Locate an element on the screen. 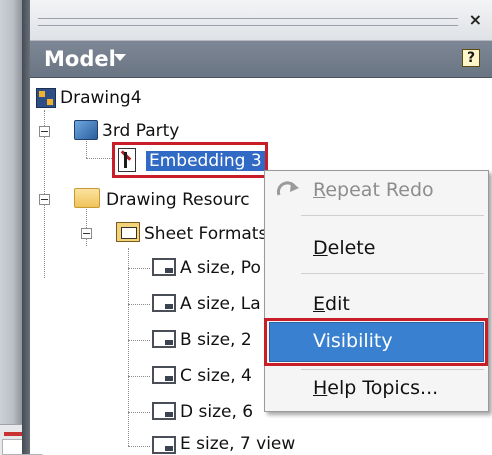  tree-item-sheet: B size, 2 is located at coordinates (216, 340).